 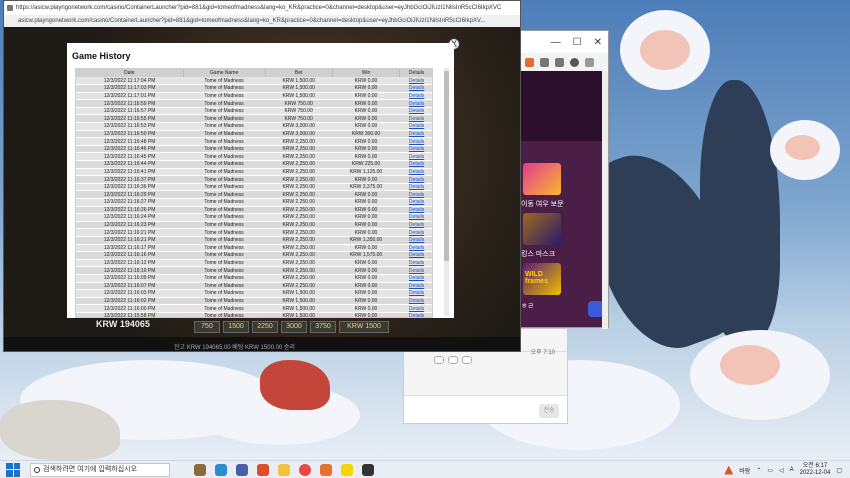 What do you see at coordinates (559, 62) in the screenshot?
I see `sidebar-icon` at bounding box center [559, 62].